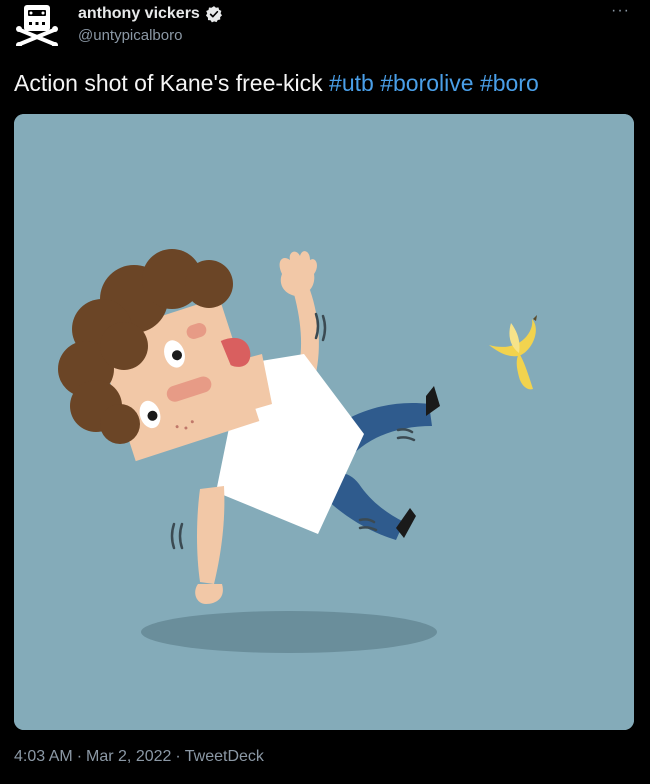 The height and width of the screenshot is (784, 650). What do you see at coordinates (128, 756) in the screenshot?
I see `tweet-date: Mar 2, 2022` at bounding box center [128, 756].